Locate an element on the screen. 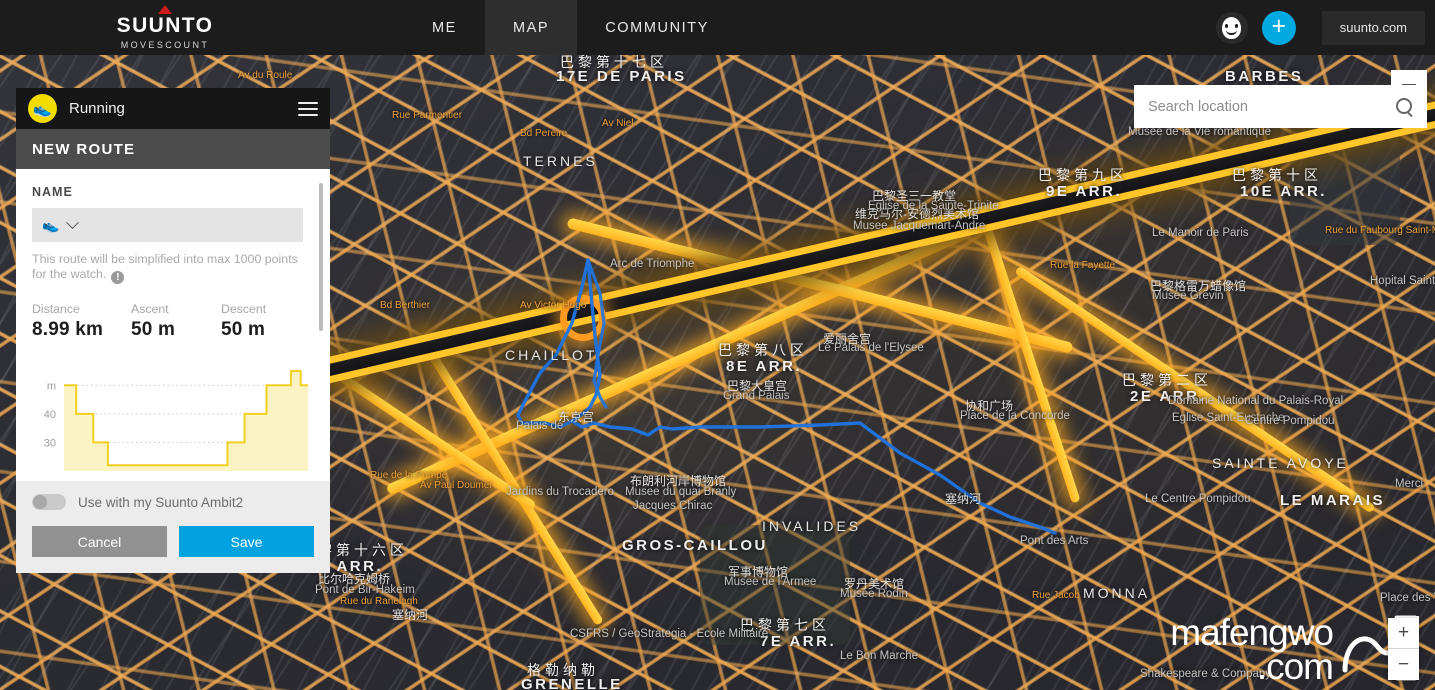 The image size is (1435, 690). location-search-box is located at coordinates (1280, 106).